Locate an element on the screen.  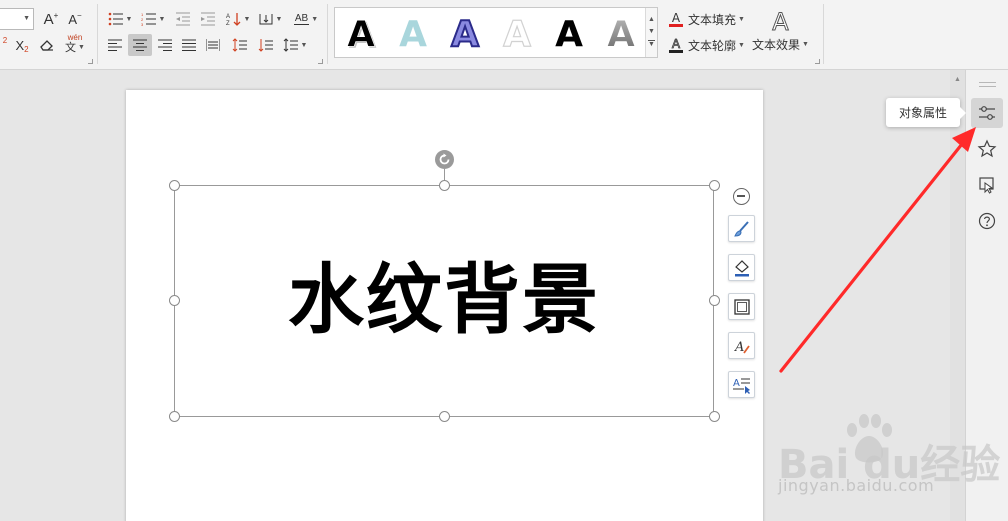
favorites-button is located at coordinates (987, 149).